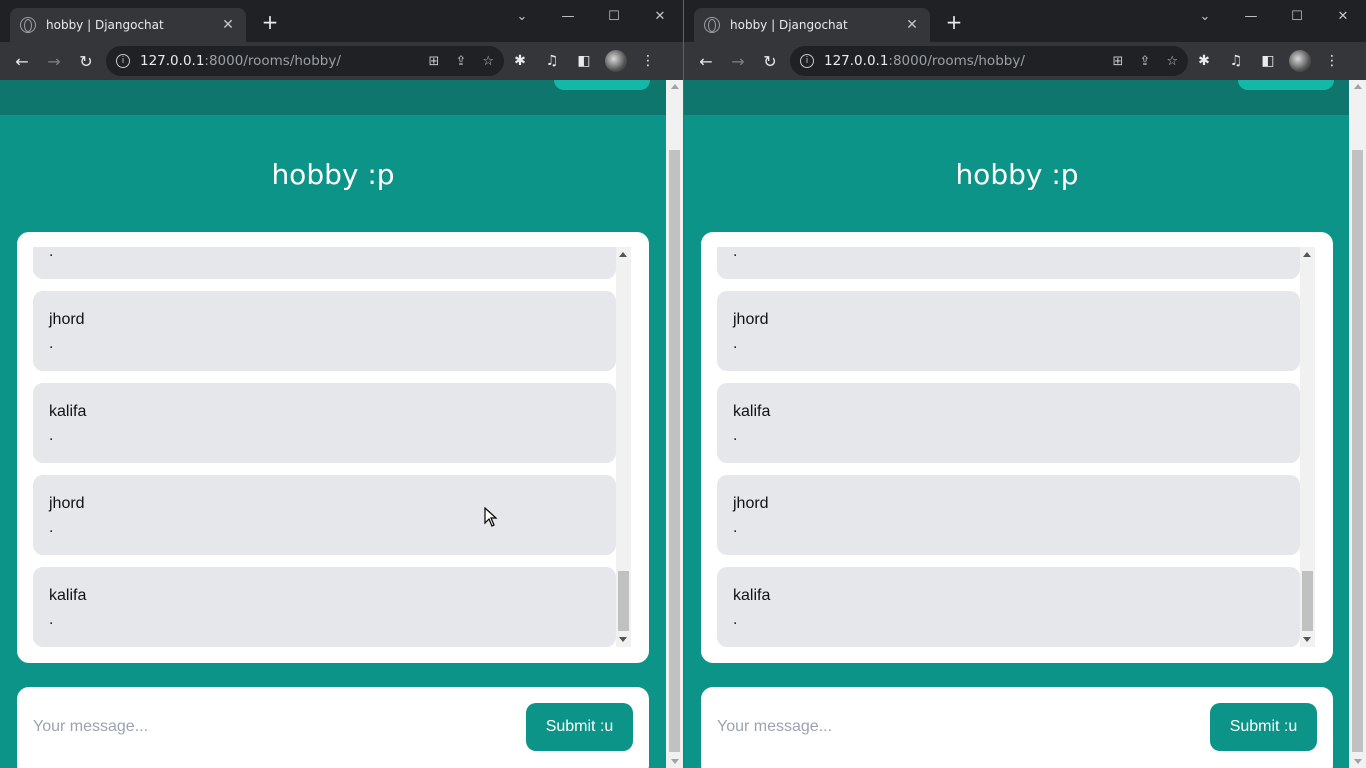 Image resolution: width=1366 pixels, height=768 pixels. Describe the element at coordinates (1008, 263) in the screenshot. I see `message-item: .` at that location.